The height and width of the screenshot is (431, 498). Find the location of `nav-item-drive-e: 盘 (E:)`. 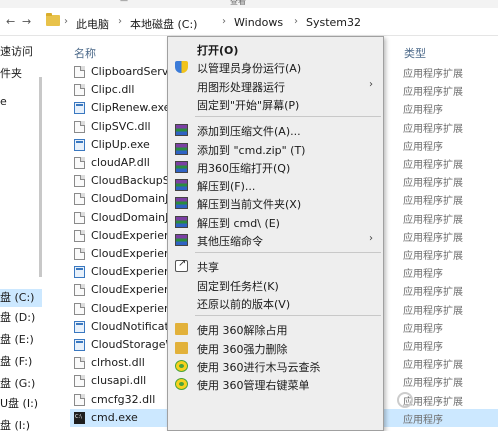

nav-item-drive-e: 盘 (E:) is located at coordinates (17, 340).